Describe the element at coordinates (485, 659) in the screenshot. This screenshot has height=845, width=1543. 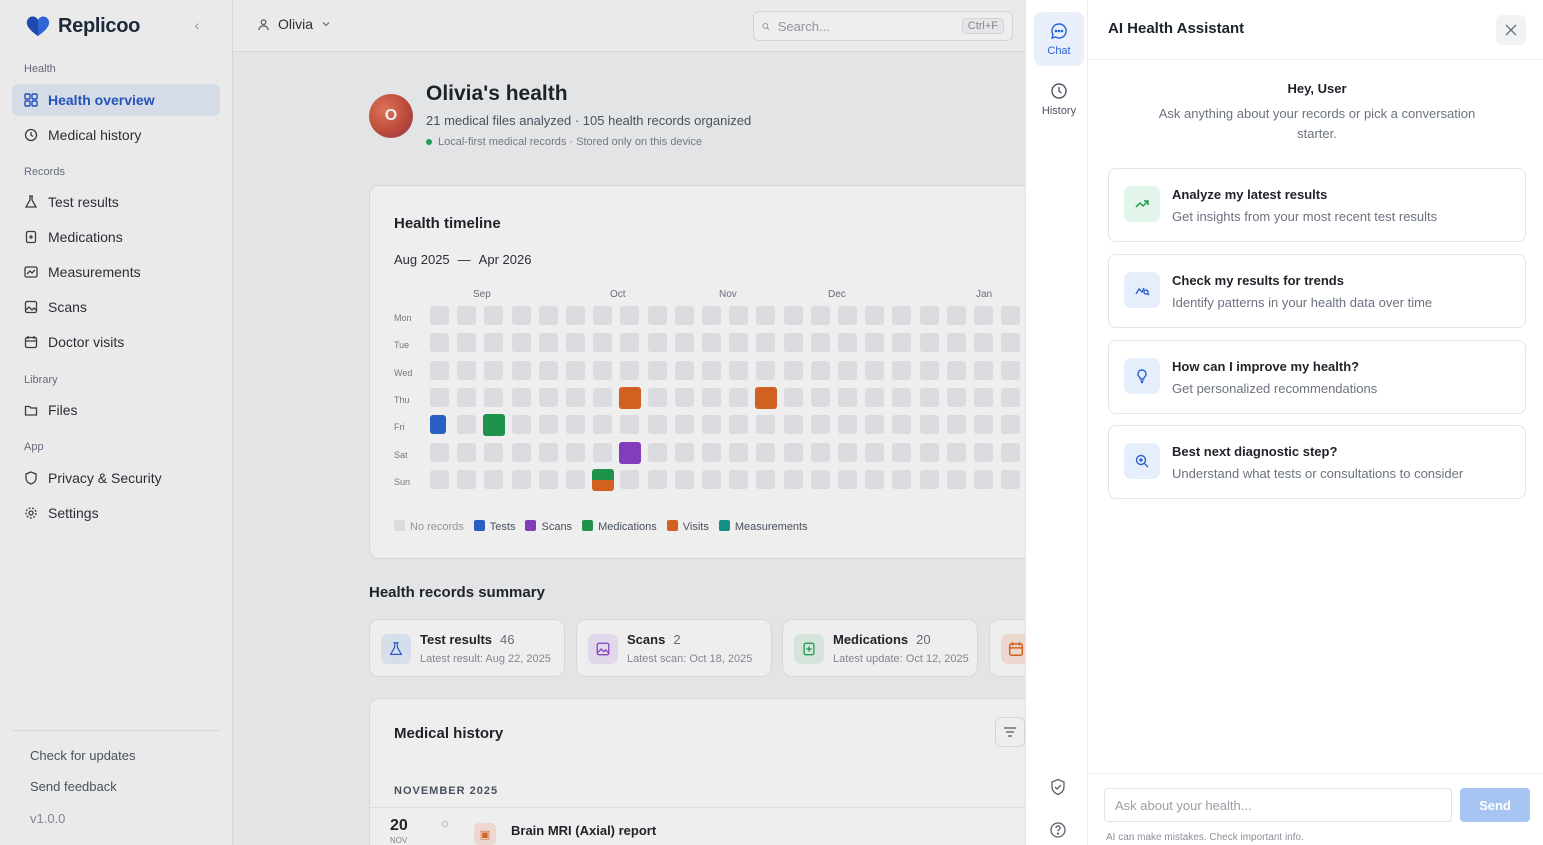
I see `summary-card-subtitle: Latest result: Aug 22, 2025` at that location.